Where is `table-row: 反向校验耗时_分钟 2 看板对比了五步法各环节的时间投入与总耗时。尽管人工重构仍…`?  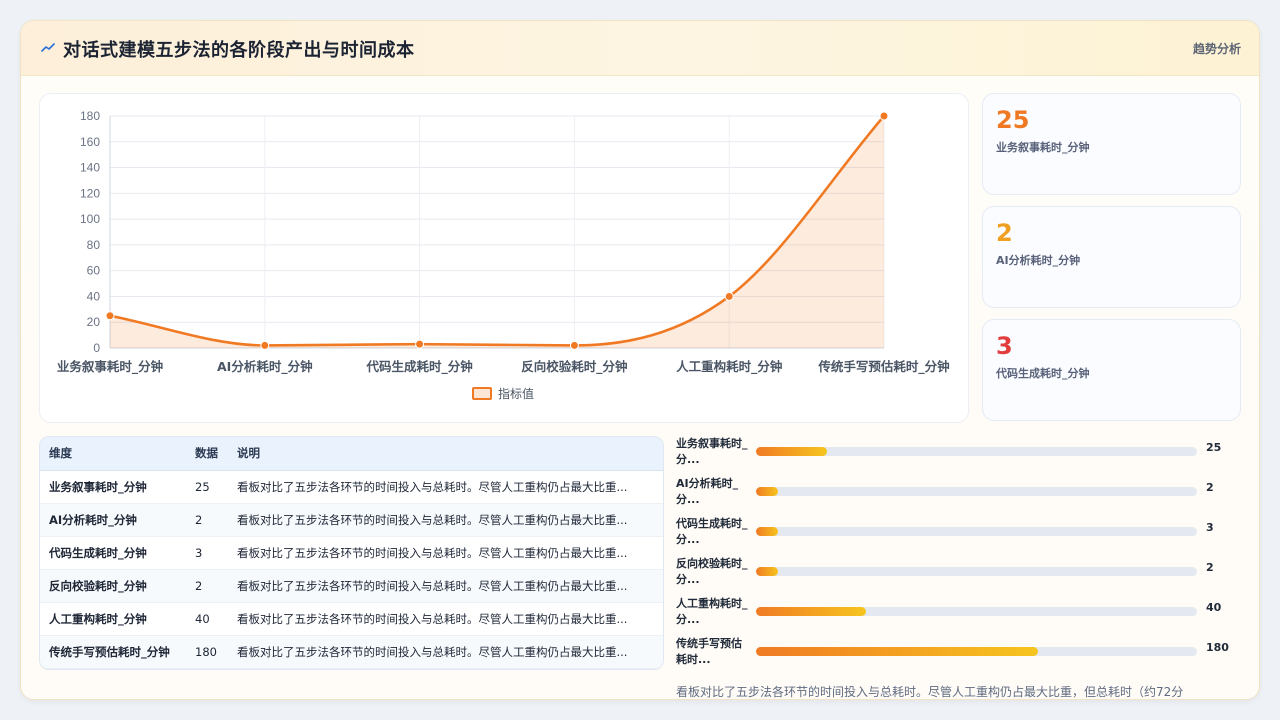
table-row: 反向校验耗时_分钟 2 看板对比了五步法各环节的时间投入与总耗时。尽管人工重构仍… is located at coordinates (351, 586).